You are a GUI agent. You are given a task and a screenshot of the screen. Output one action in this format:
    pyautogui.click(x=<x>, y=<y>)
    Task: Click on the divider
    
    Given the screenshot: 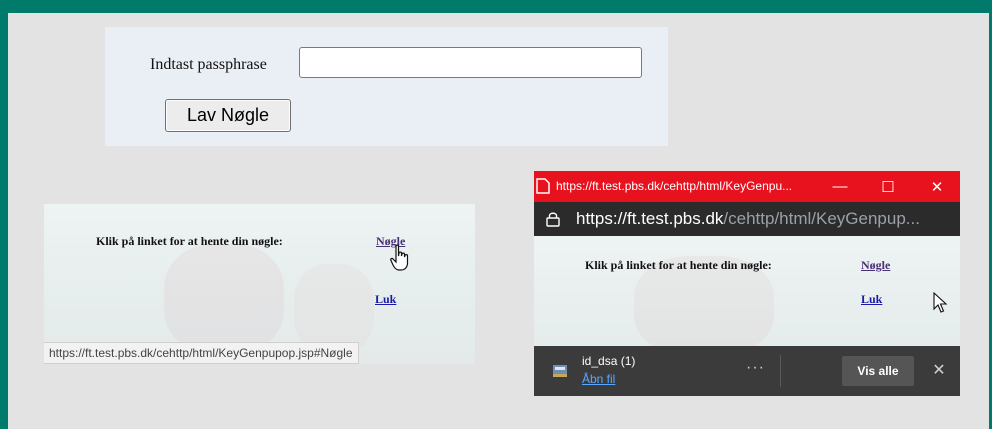 What is the action you would take?
    pyautogui.click(x=780, y=371)
    